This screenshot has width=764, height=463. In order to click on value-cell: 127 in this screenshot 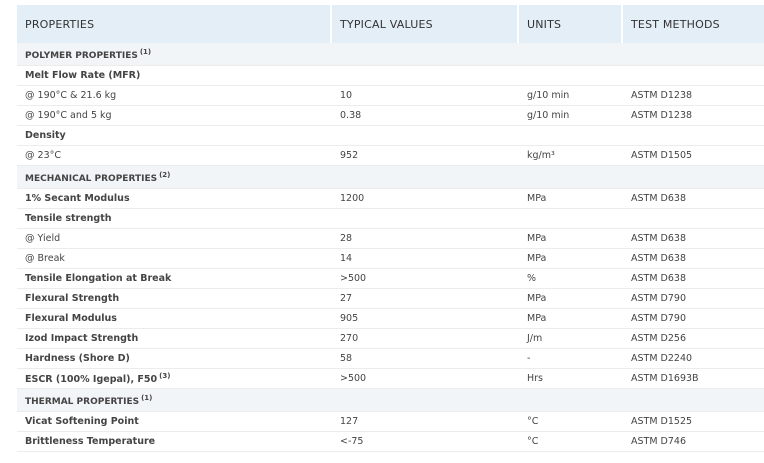, I will do `click(425, 422)`.